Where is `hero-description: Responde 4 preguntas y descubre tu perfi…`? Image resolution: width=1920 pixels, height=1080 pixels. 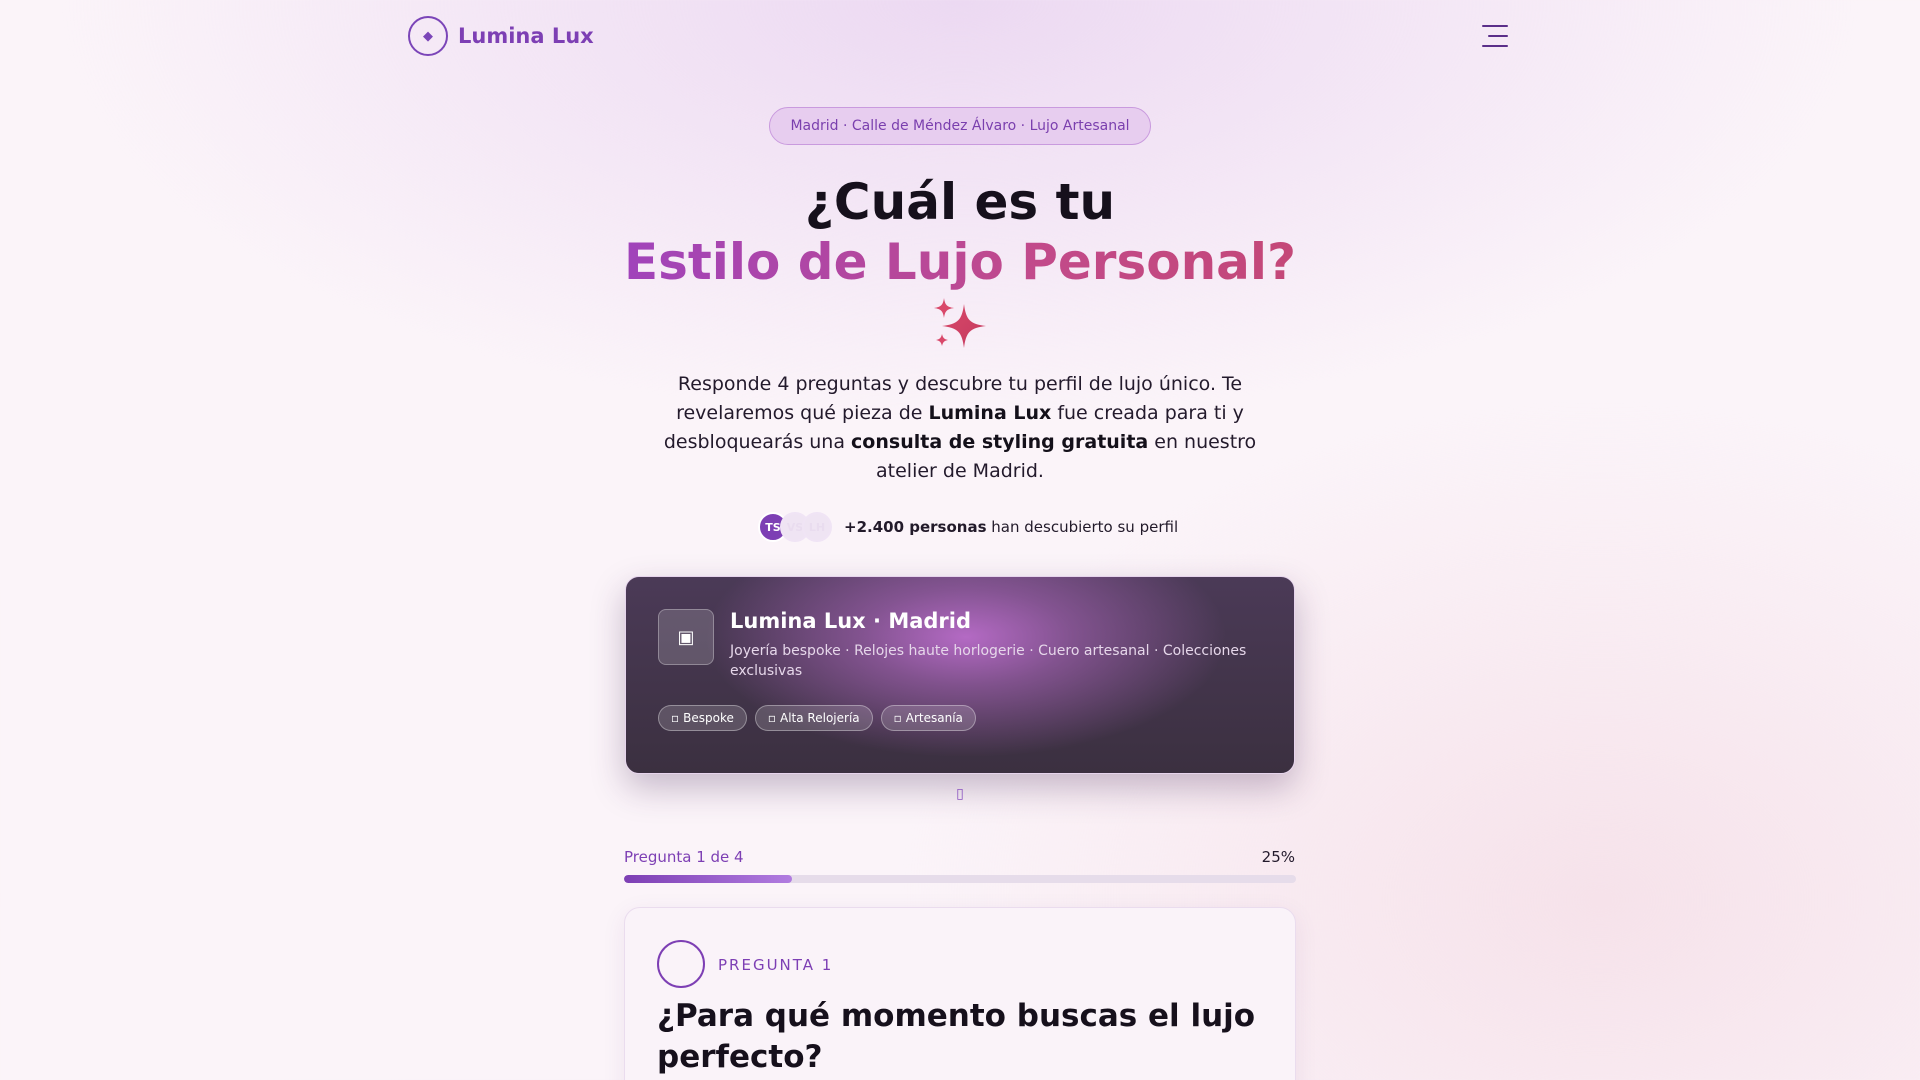
hero-description: Responde 4 preguntas y descubre tu perfi… is located at coordinates (960, 427).